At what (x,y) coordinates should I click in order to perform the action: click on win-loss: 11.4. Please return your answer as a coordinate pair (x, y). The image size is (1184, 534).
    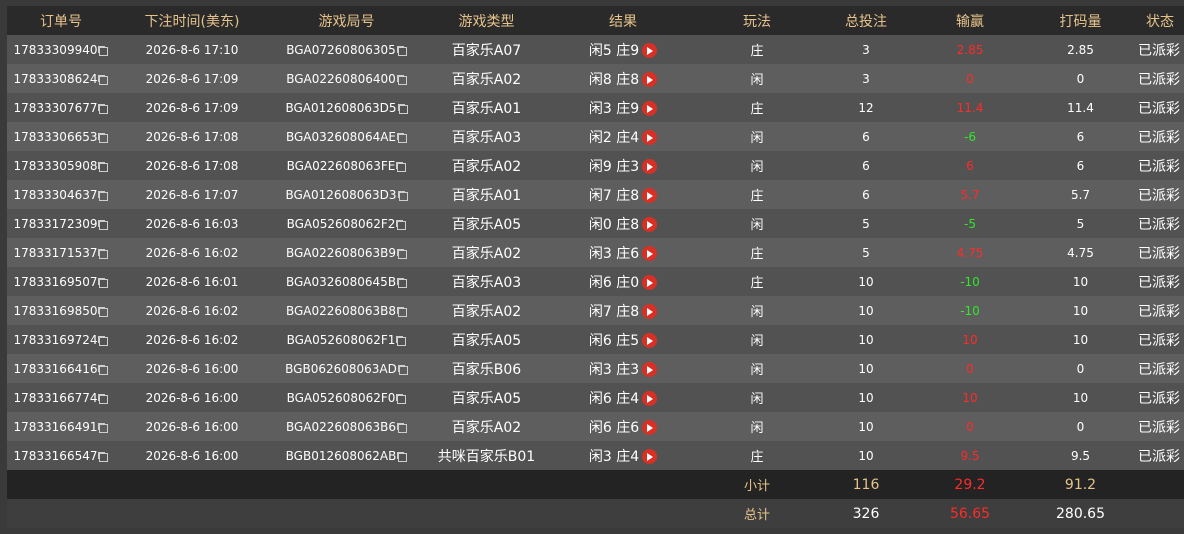
    Looking at the image, I should click on (970, 107).